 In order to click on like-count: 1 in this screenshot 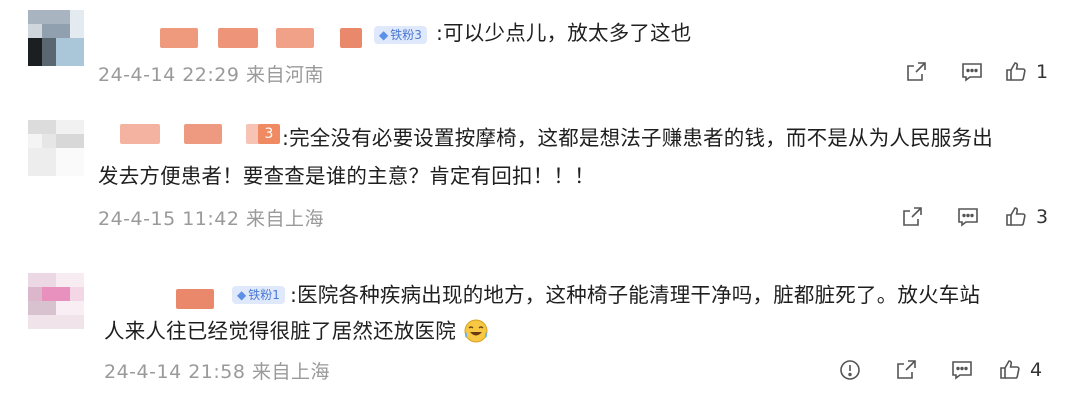, I will do `click(1042, 72)`.